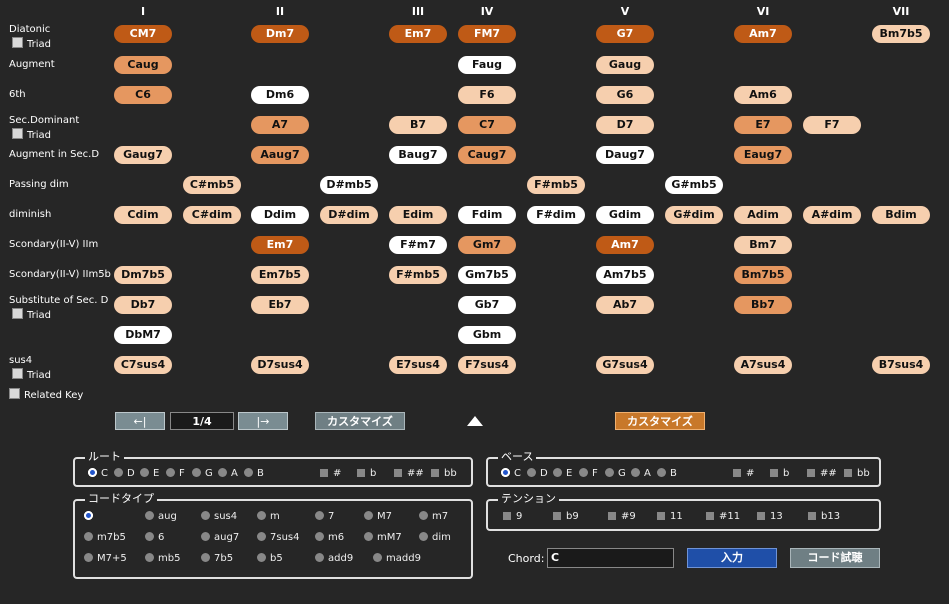  Describe the element at coordinates (143, 335) in the screenshot. I see `chord-button: DbM7` at that location.